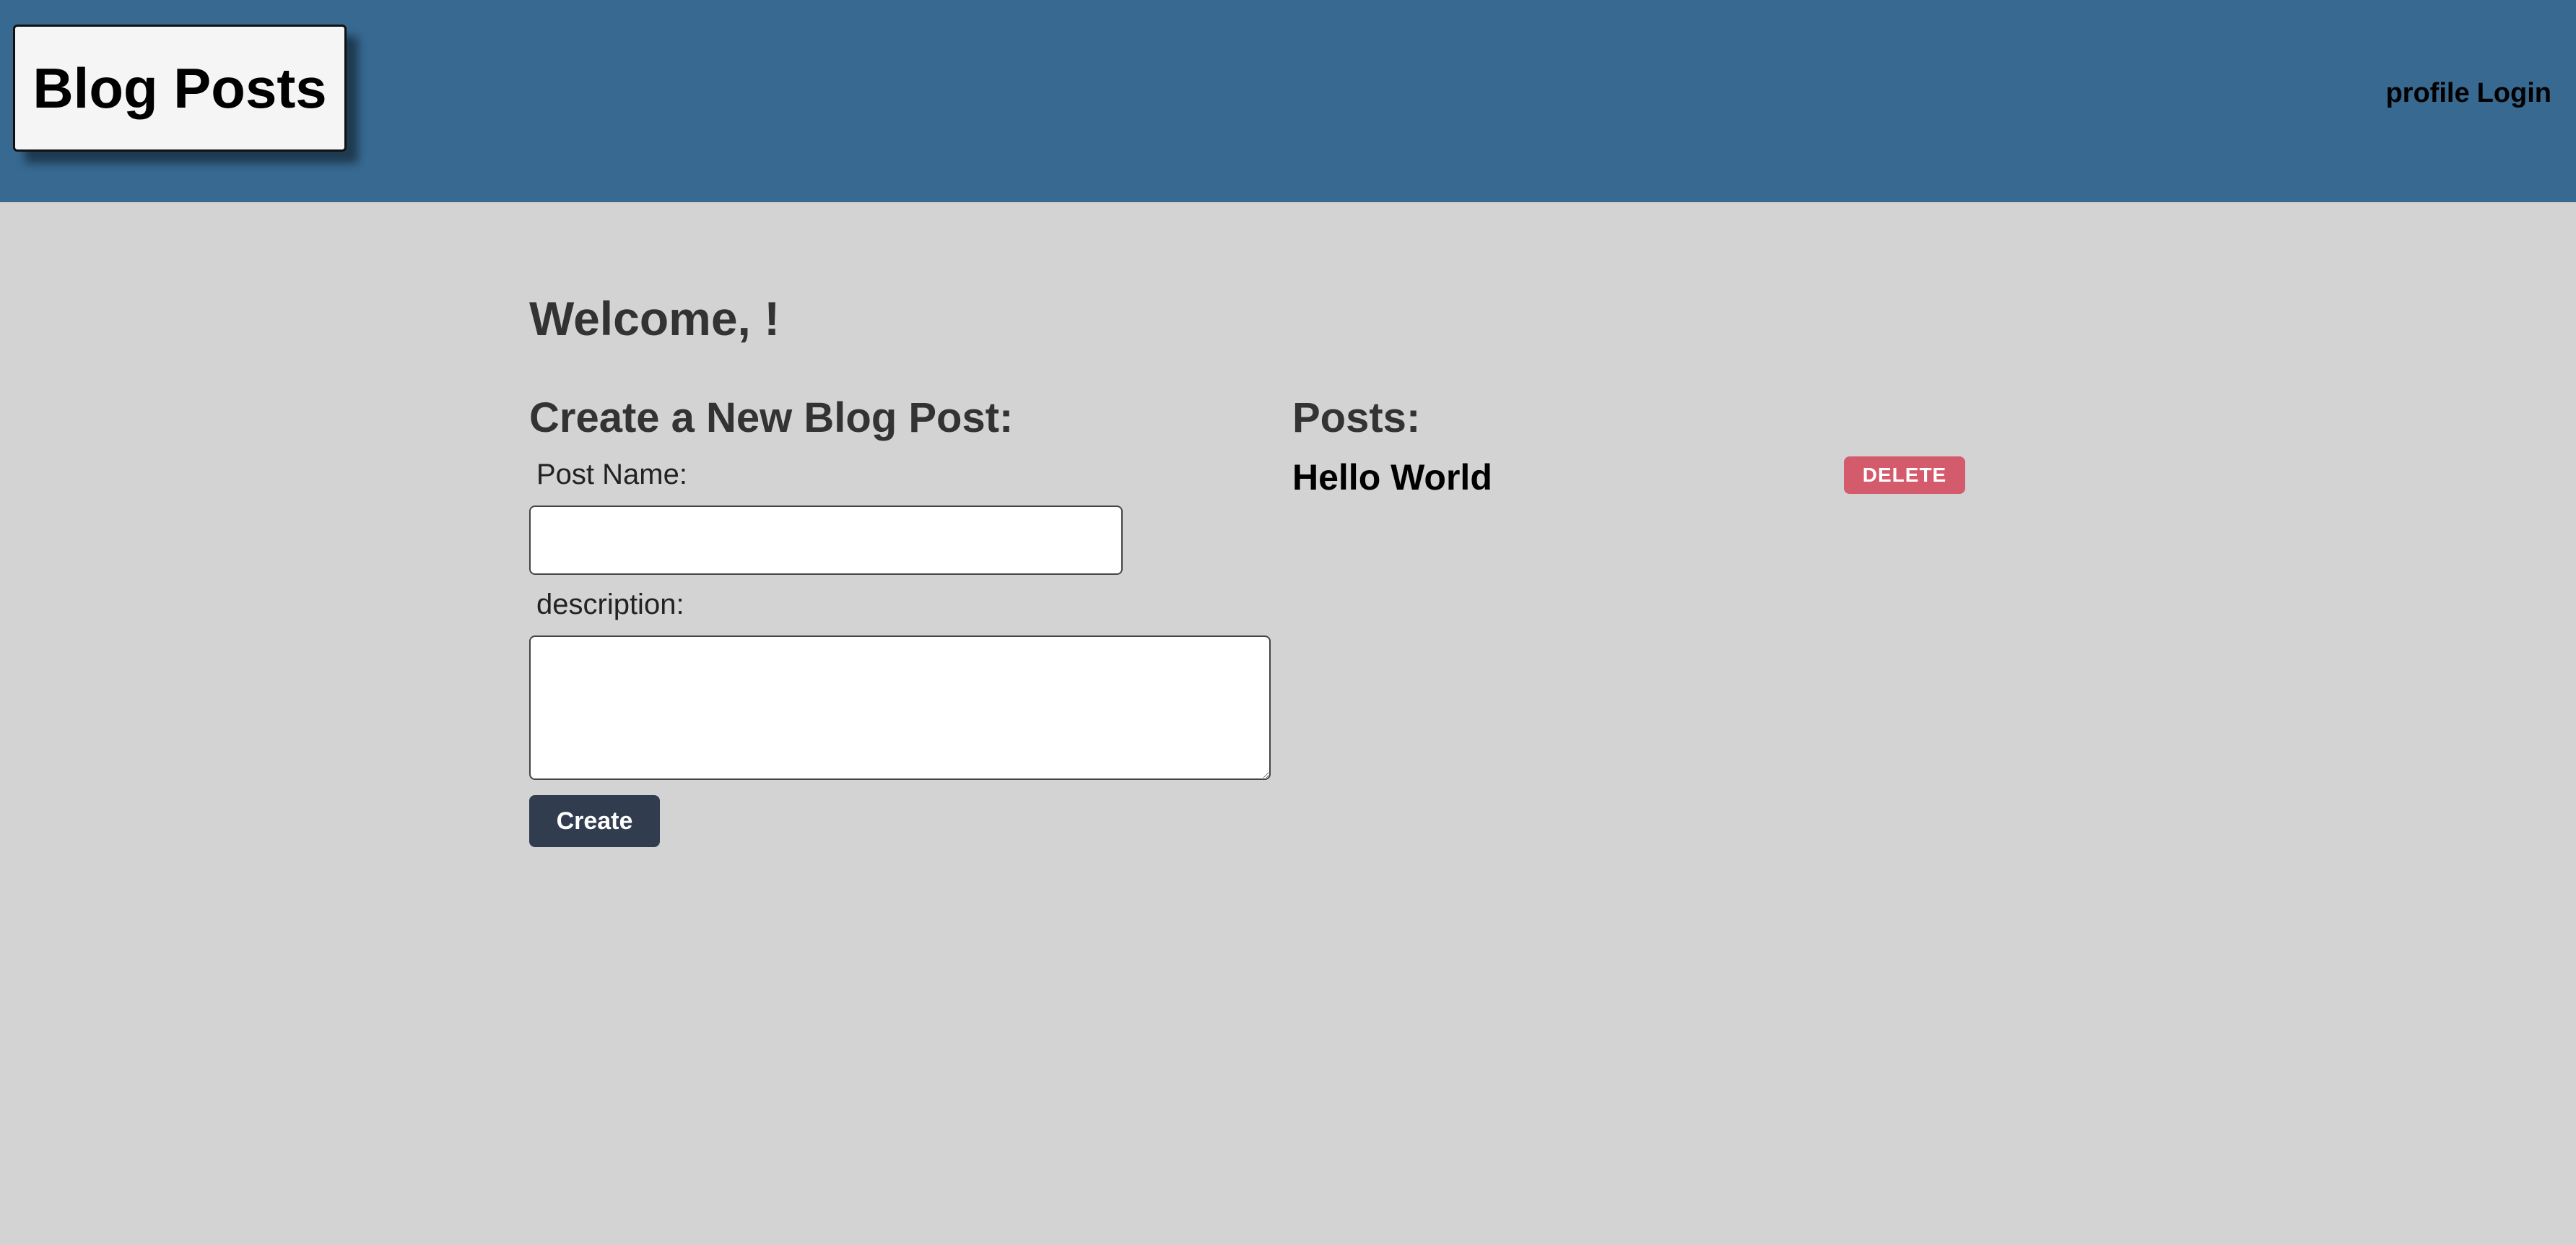 This screenshot has height=1245, width=2576. What do you see at coordinates (2514, 93) in the screenshot?
I see `login-link: Login` at bounding box center [2514, 93].